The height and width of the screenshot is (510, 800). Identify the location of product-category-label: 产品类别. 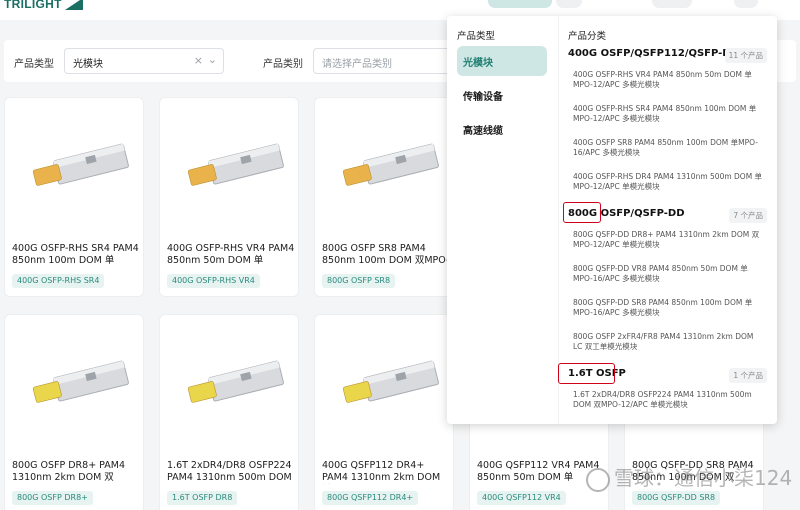
(283, 64).